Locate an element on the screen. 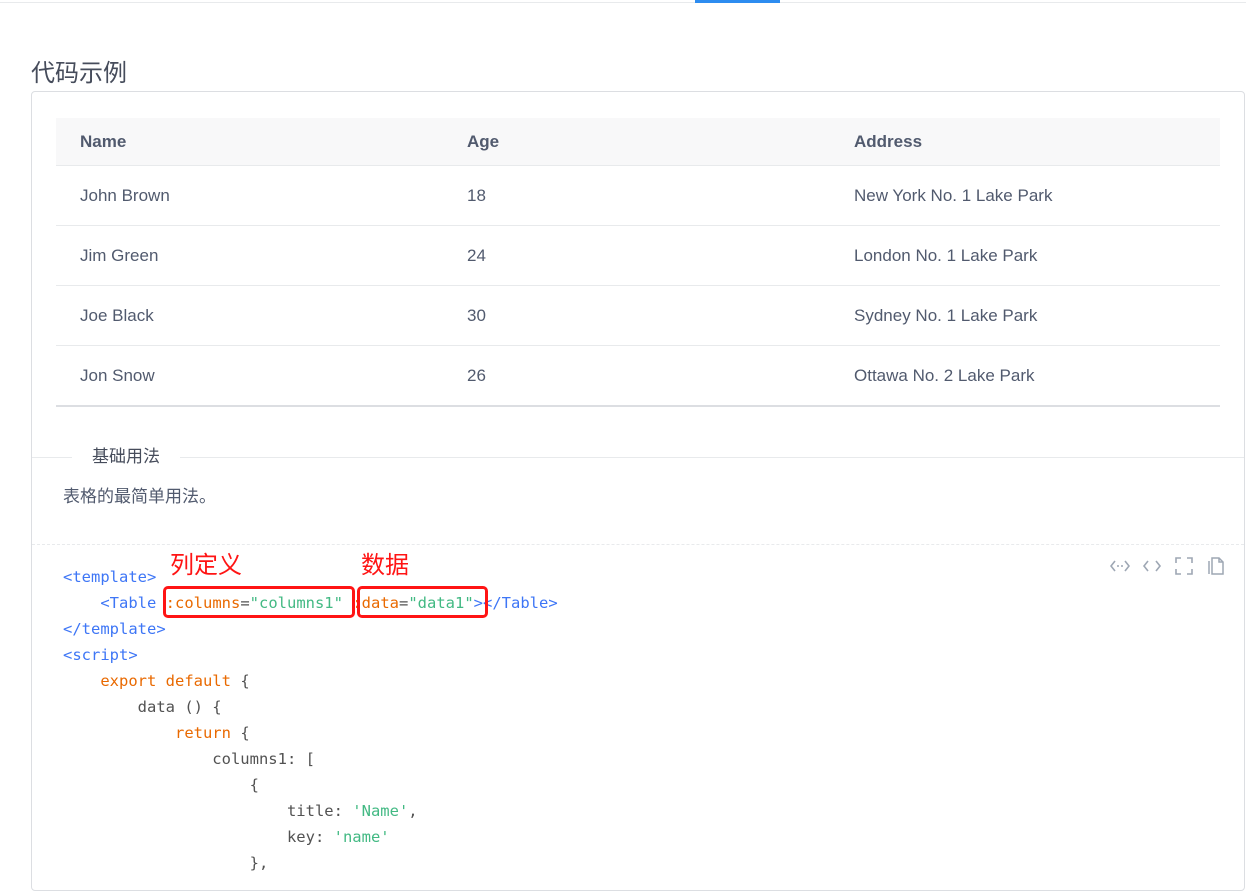 This screenshot has height=891, width=1246. code-line: data () { is located at coordinates (310, 707).